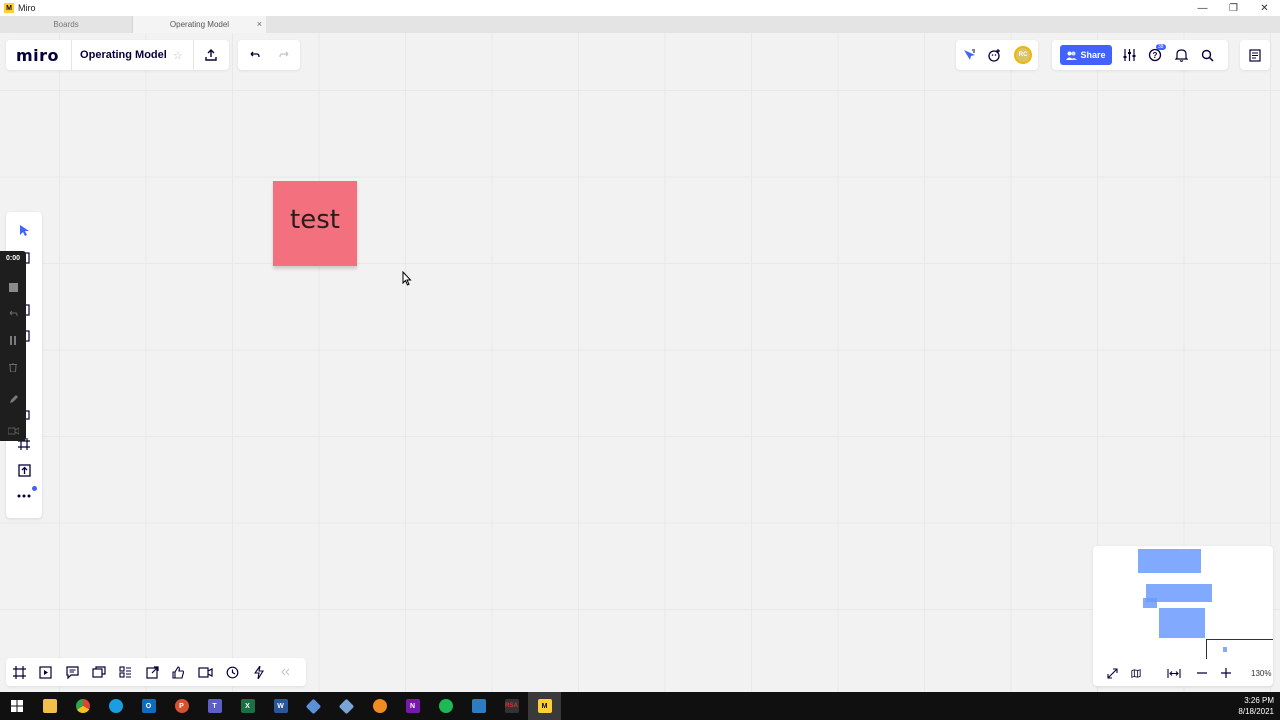 The height and width of the screenshot is (720, 1280). I want to click on voting-button, so click(179, 672).